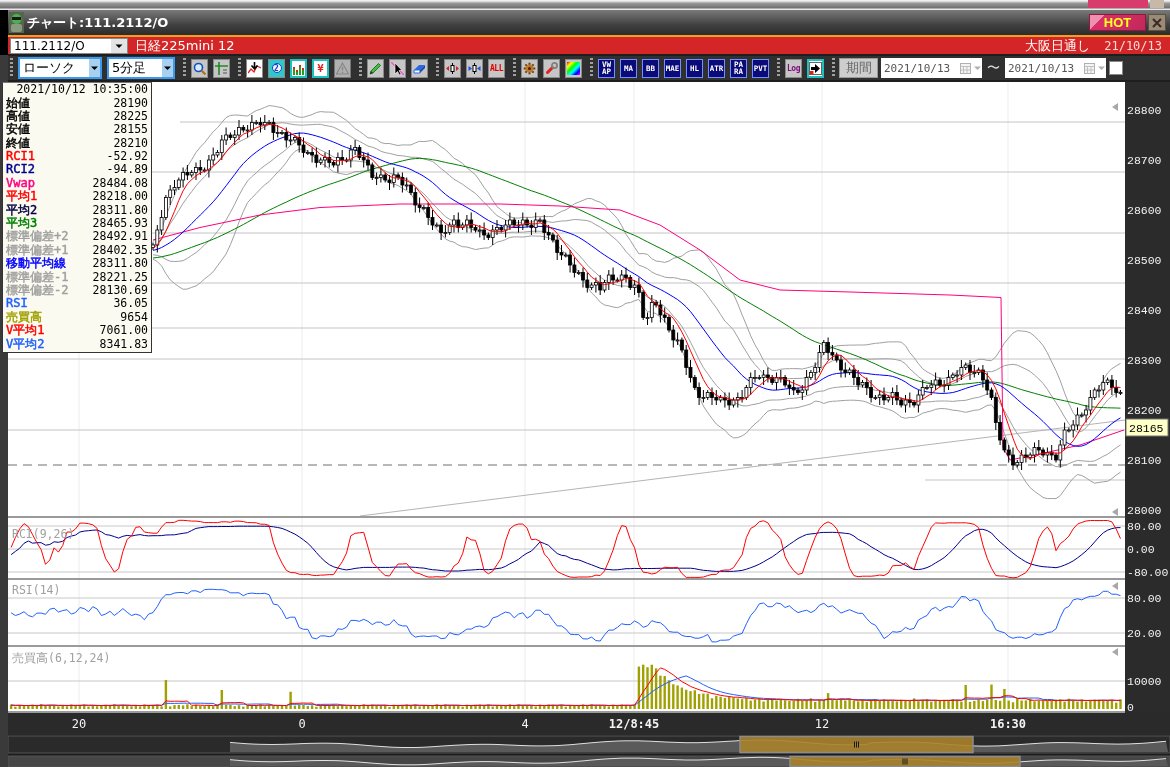 The image size is (1170, 767). I want to click on indicator-value: 28402.35, so click(120, 250).